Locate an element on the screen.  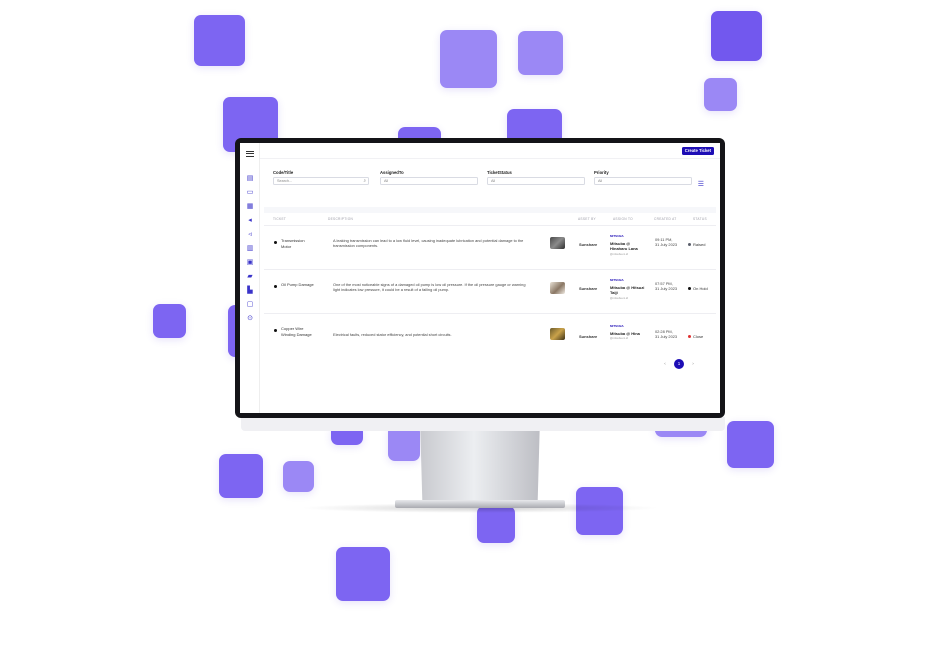
monitor-chin is located at coordinates (483, 424).